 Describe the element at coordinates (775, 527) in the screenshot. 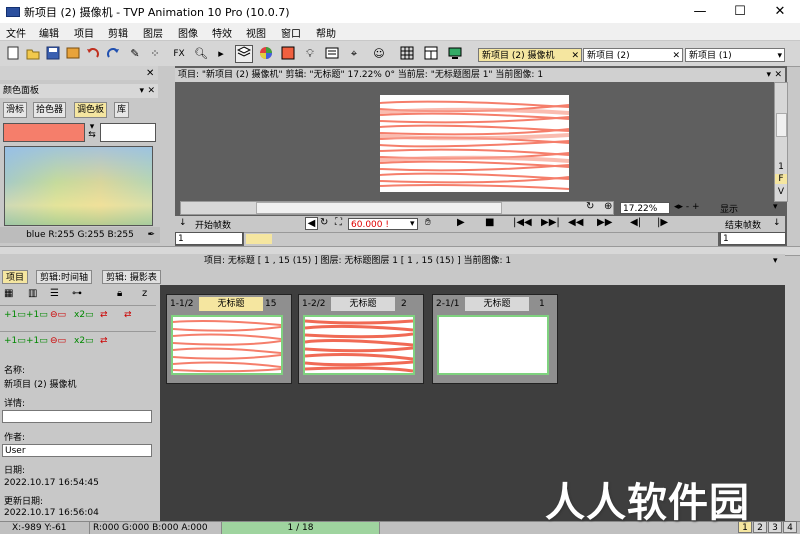

I see `page-button-3: 3` at that location.